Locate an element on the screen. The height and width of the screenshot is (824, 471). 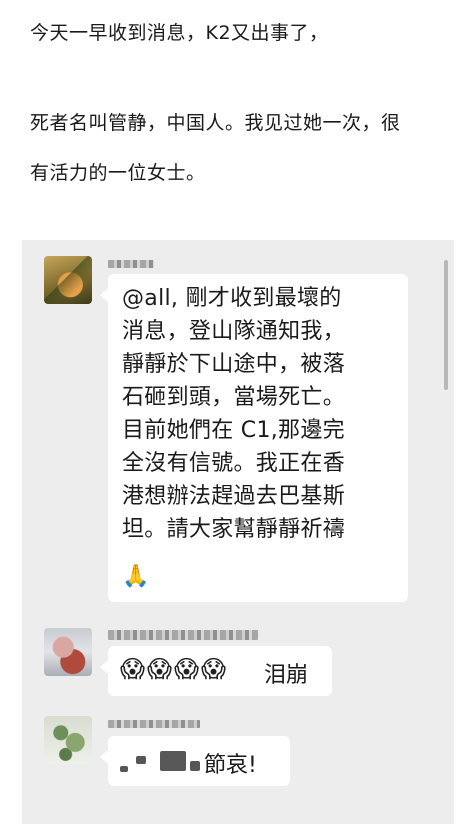
message-bubble: 節哀! is located at coordinates (195, 761).